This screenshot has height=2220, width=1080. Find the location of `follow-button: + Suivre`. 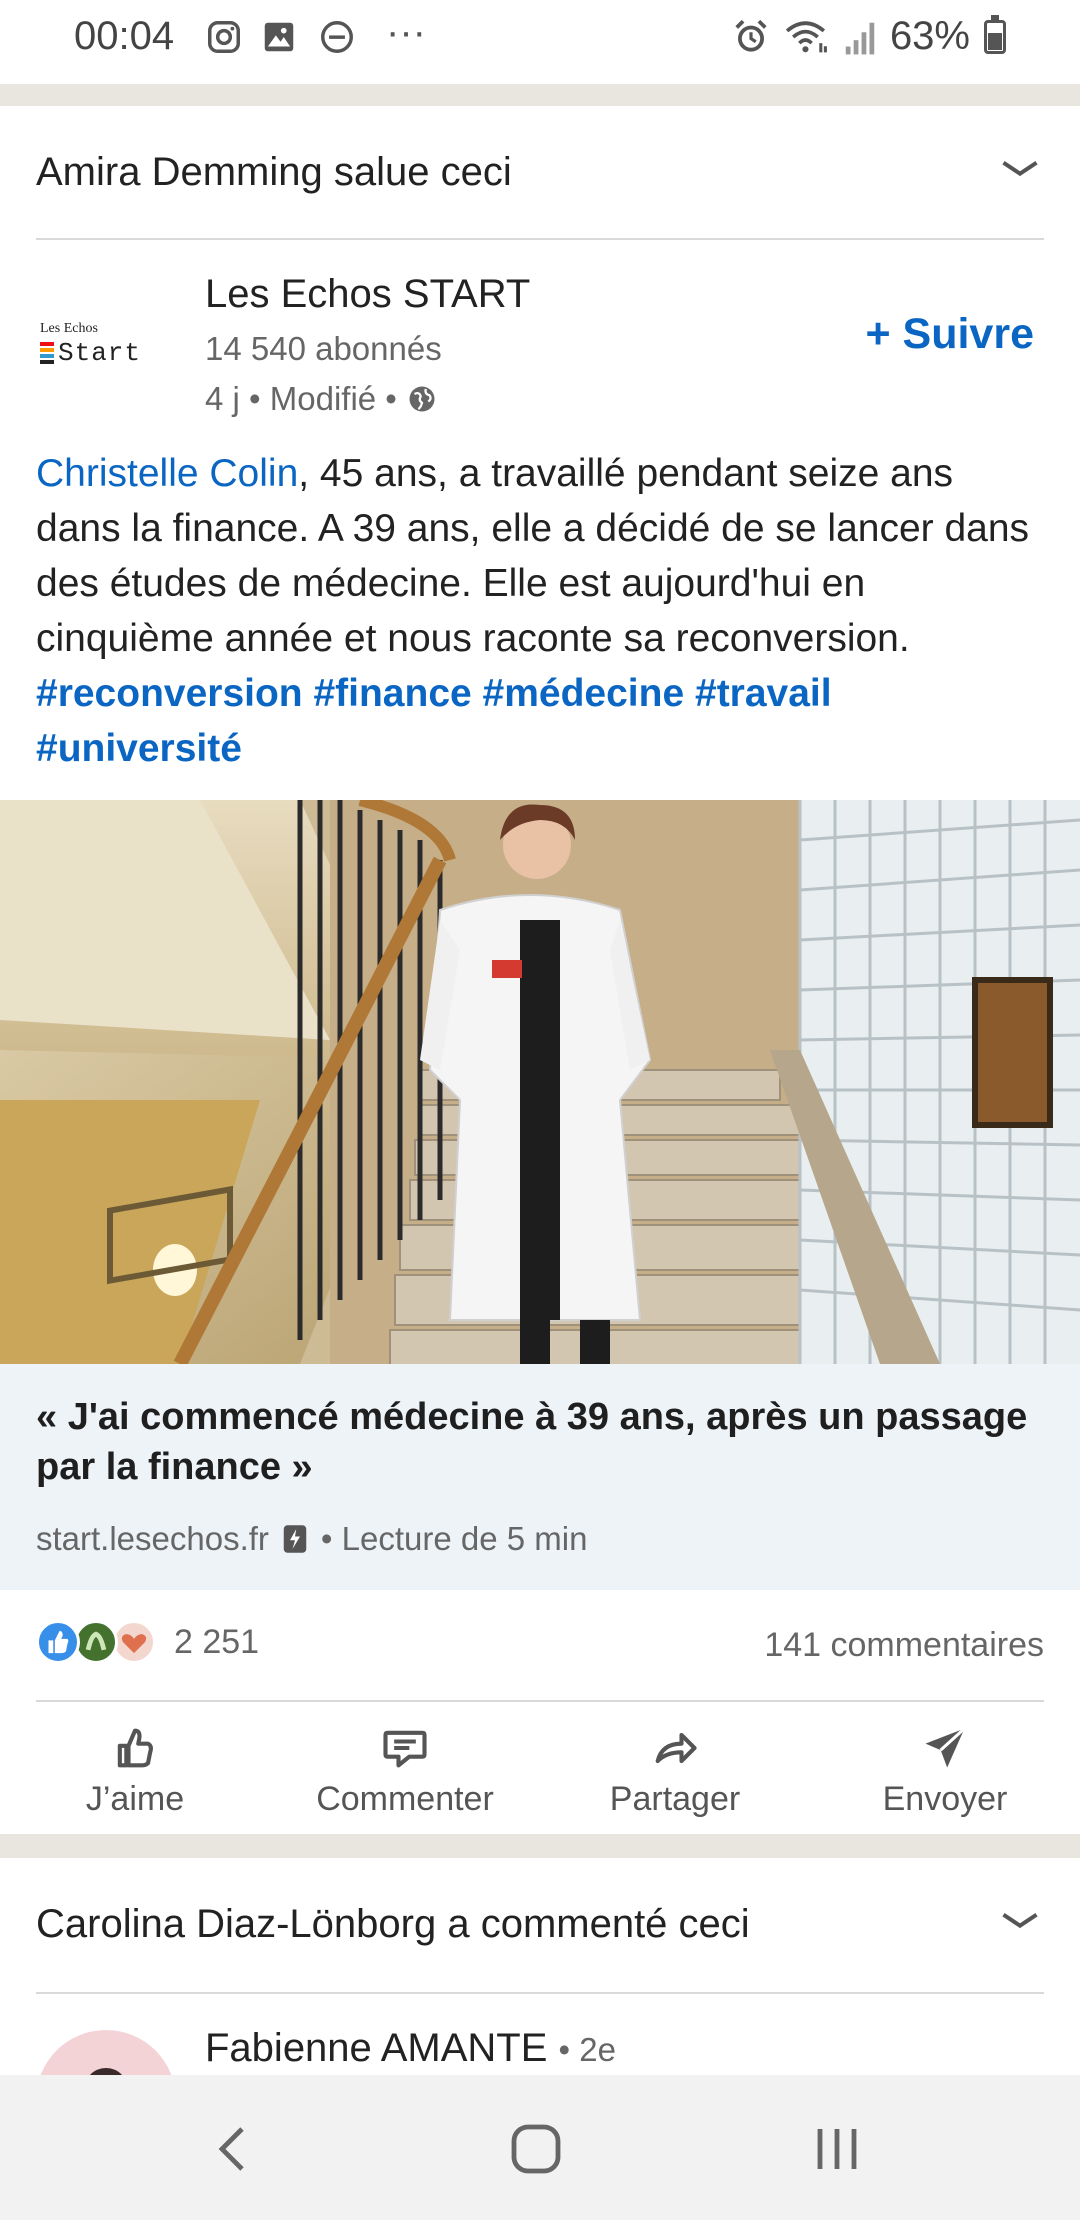

follow-button: + Suivre is located at coordinates (949, 334).